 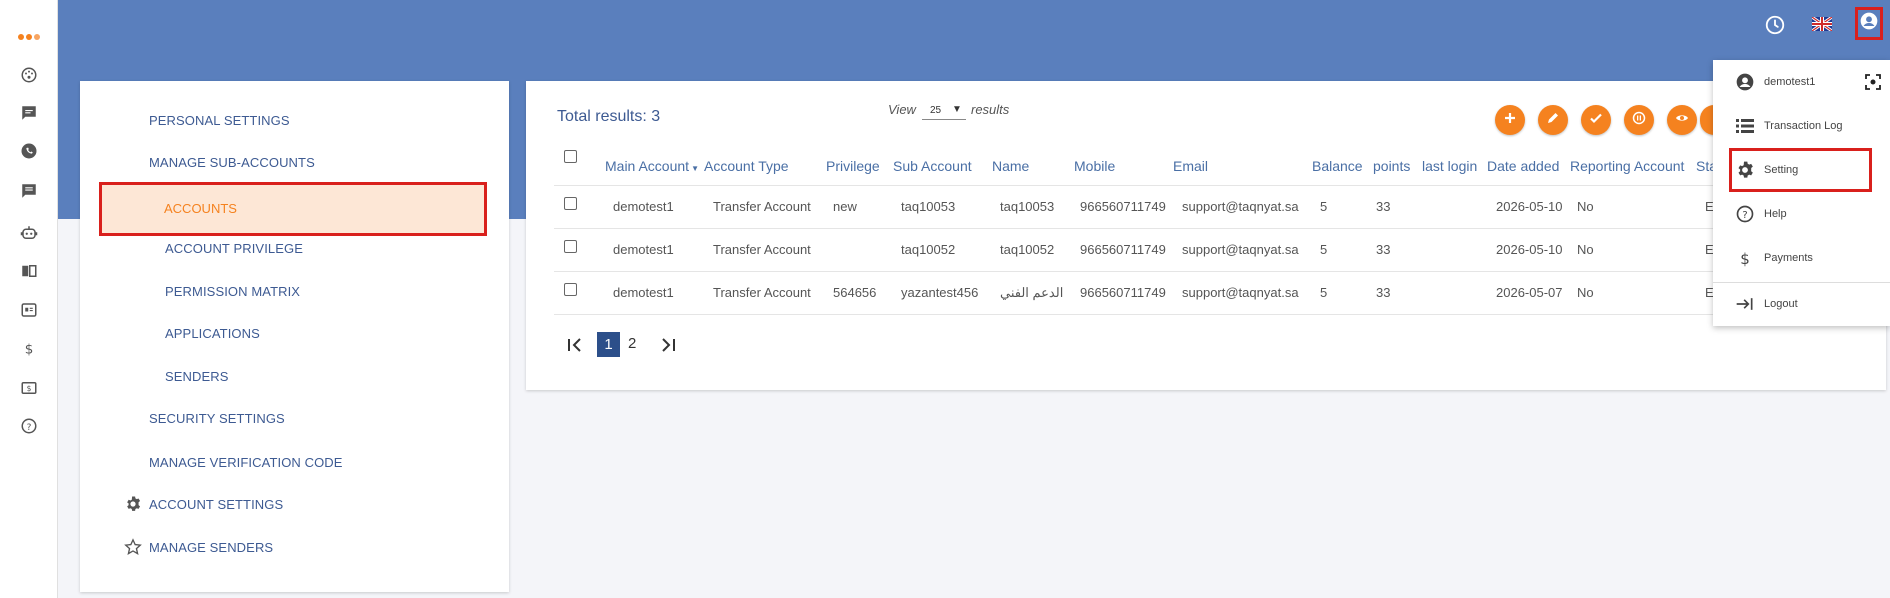 I want to click on page-size-value: 25, so click(x=936, y=110).